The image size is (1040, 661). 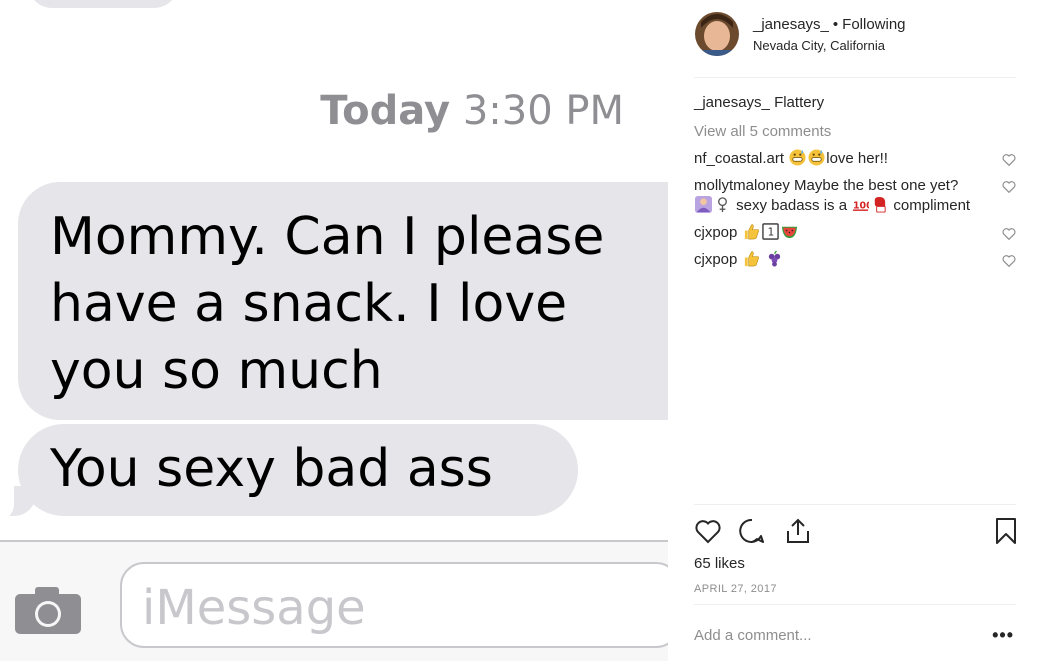 I want to click on comment-icon, so click(x=752, y=531).